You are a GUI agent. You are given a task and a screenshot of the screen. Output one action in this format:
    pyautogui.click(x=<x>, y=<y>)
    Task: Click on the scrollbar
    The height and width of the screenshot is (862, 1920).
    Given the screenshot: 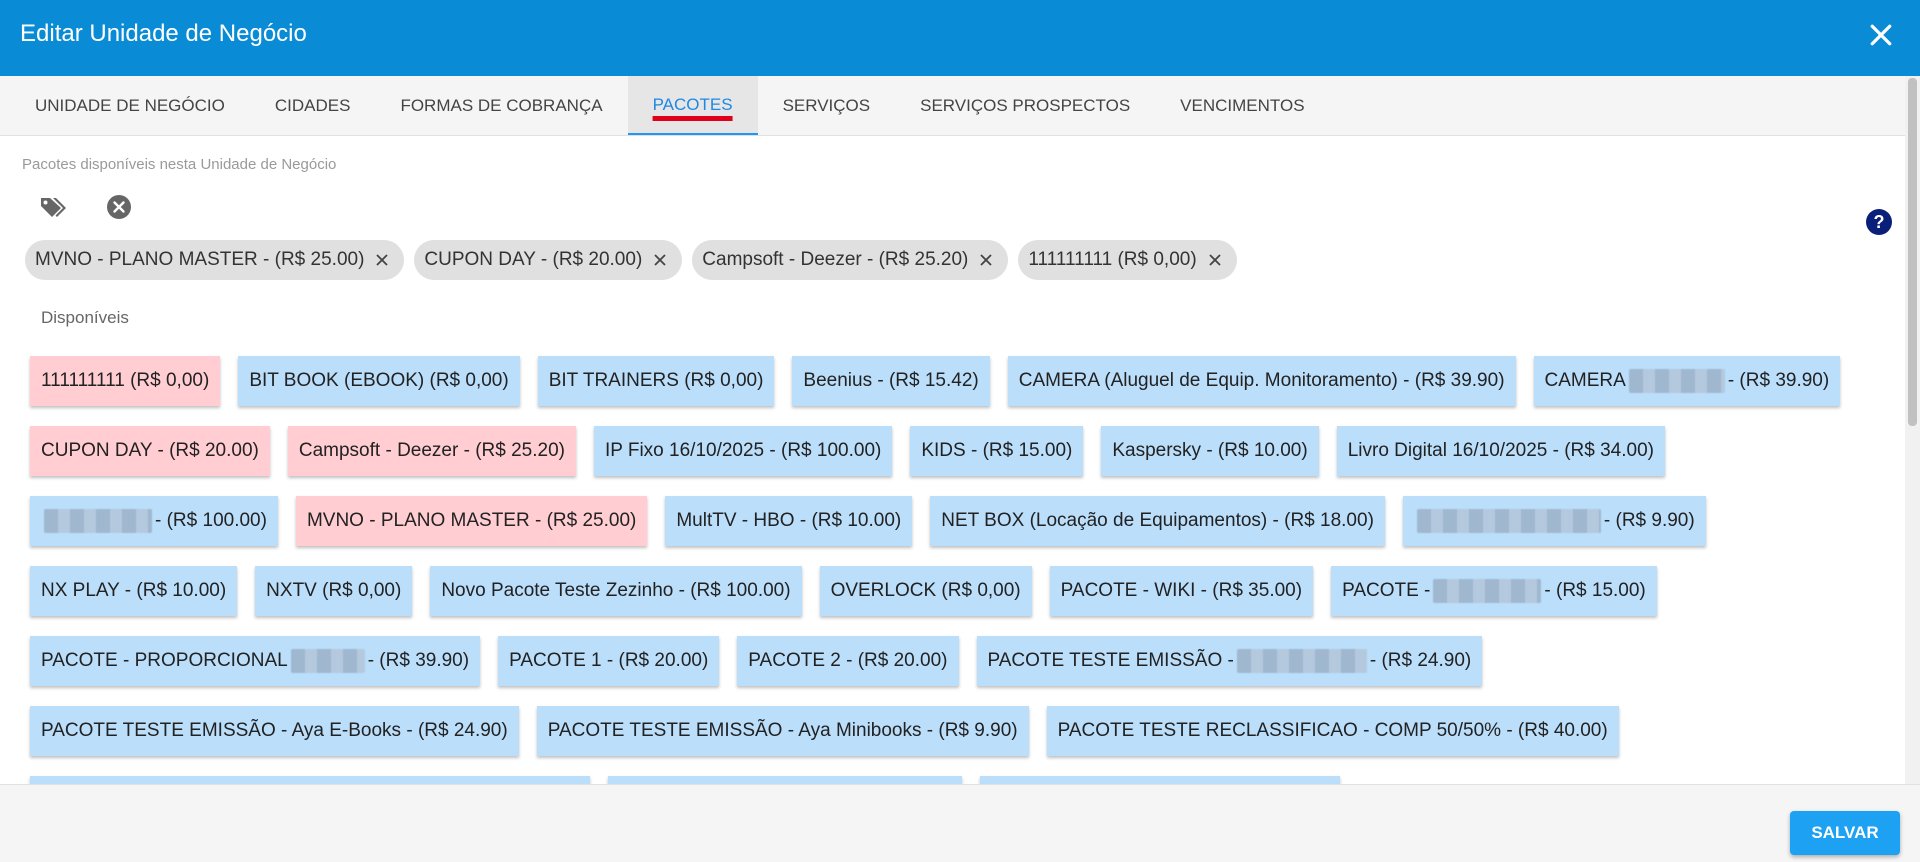 What is the action you would take?
    pyautogui.click(x=1912, y=430)
    